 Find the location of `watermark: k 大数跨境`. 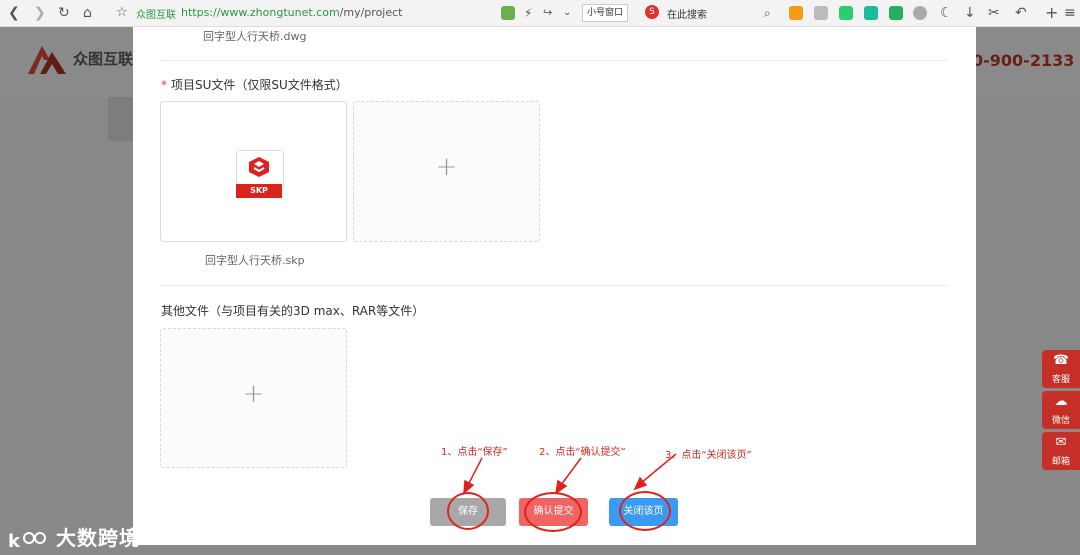

watermark: k 大数跨境 is located at coordinates (74, 537).